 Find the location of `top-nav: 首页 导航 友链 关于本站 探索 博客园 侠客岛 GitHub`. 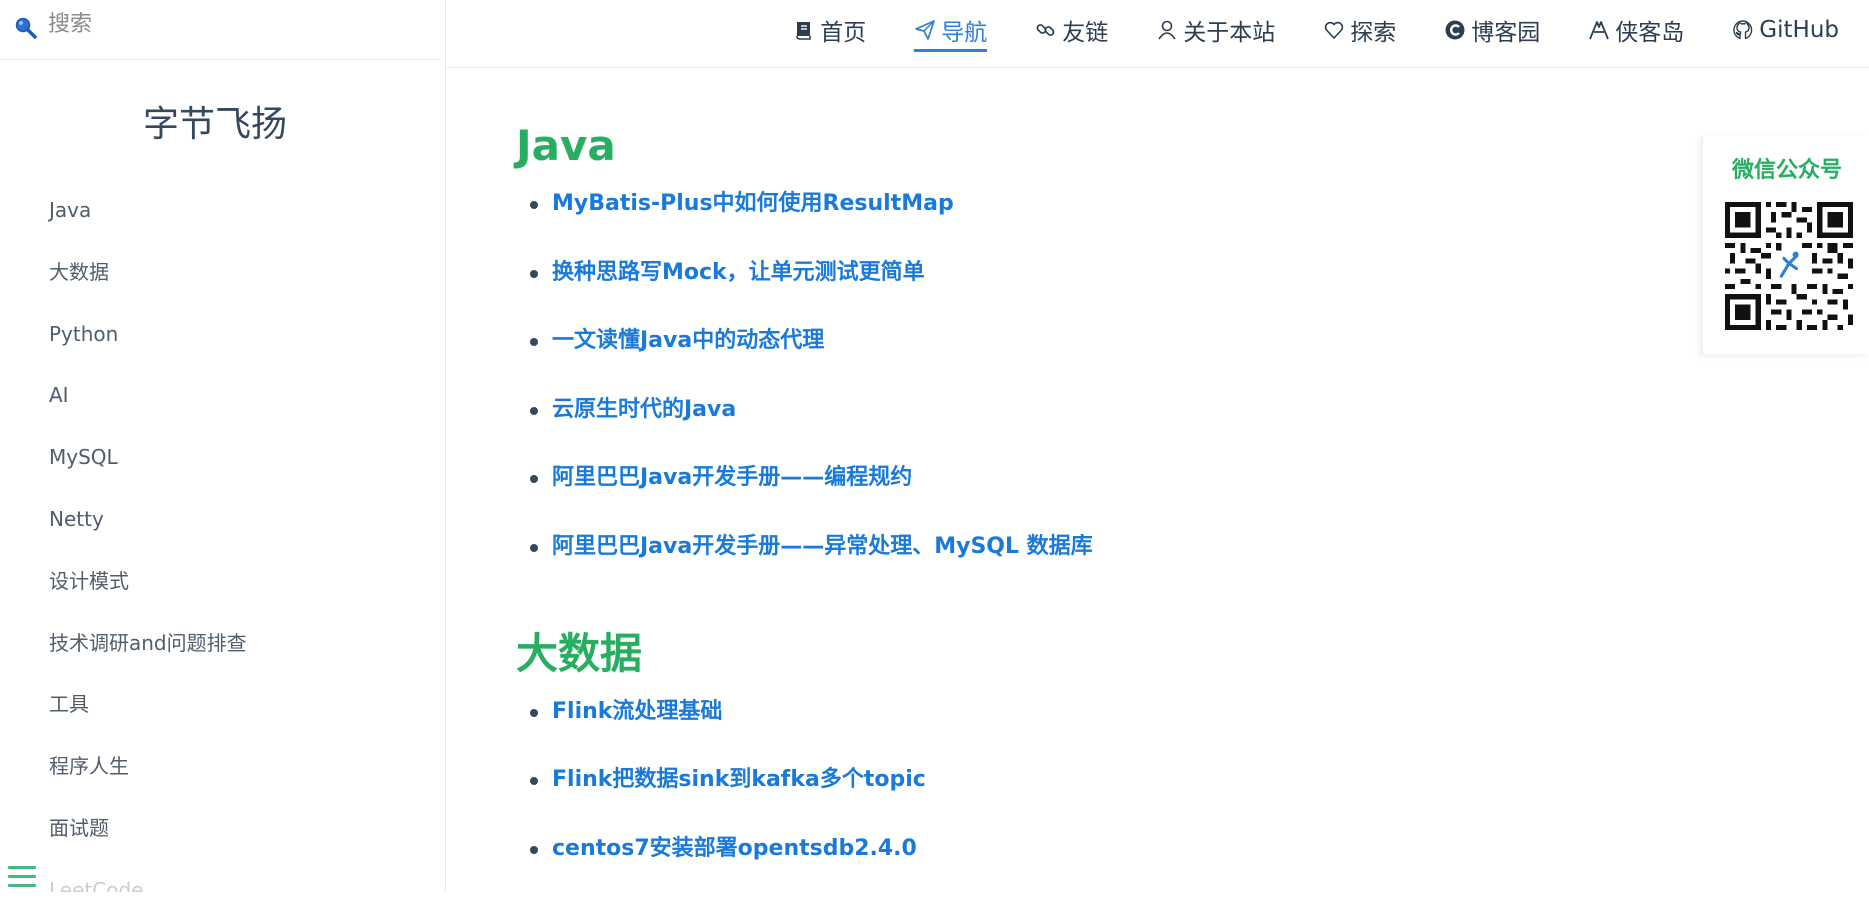

top-nav: 首页 导航 友链 关于本站 探索 博客园 侠客岛 GitHub is located at coordinates (1157, 34).